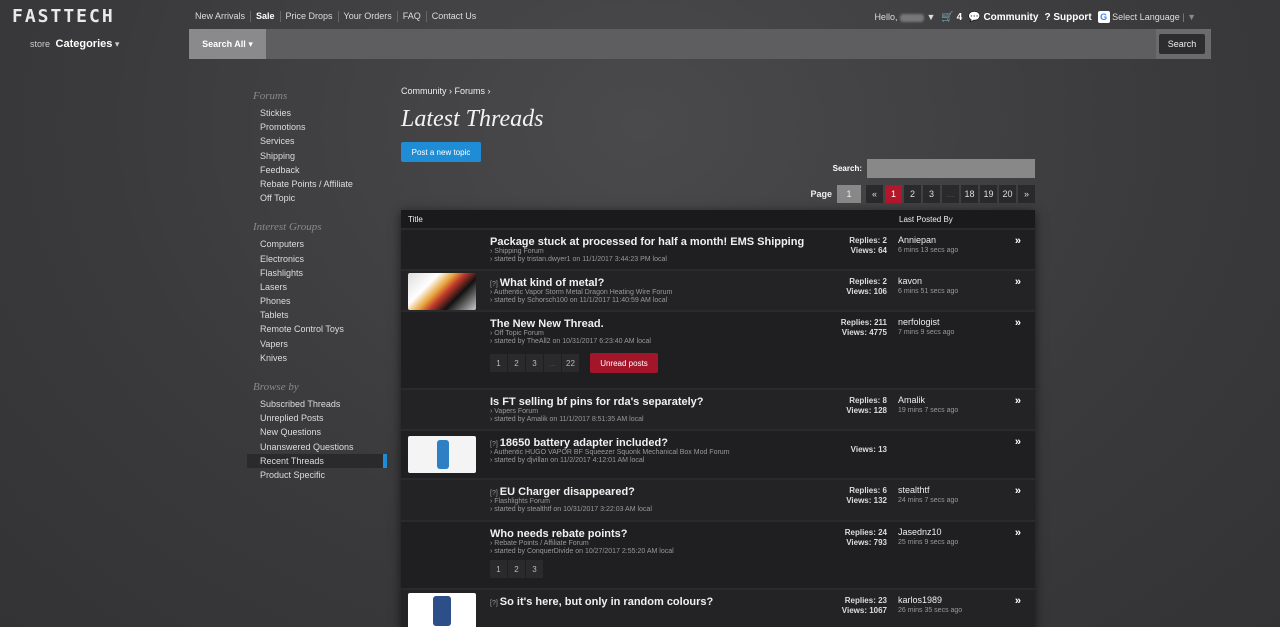 The height and width of the screenshot is (627, 1280). What do you see at coordinates (317, 113) in the screenshot?
I see `sidebar-item-stickies: Stickies` at bounding box center [317, 113].